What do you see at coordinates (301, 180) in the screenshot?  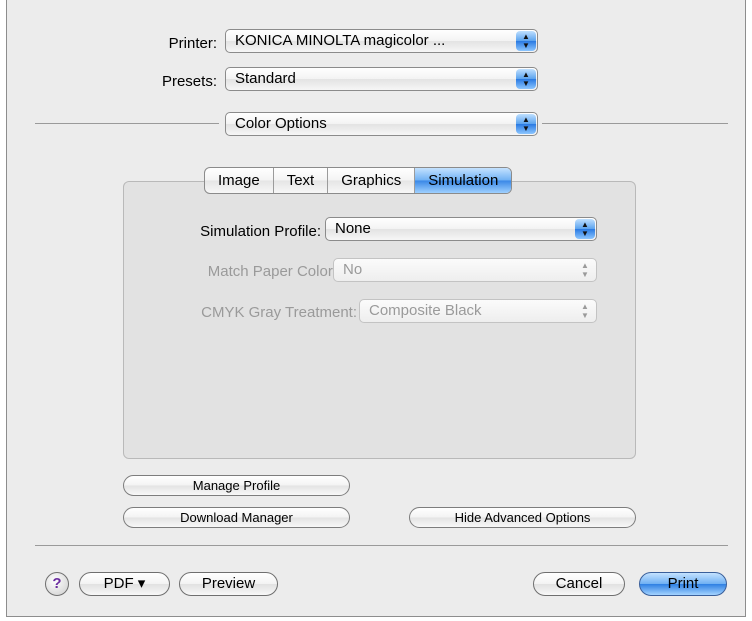 I see `tab-text: Text` at bounding box center [301, 180].